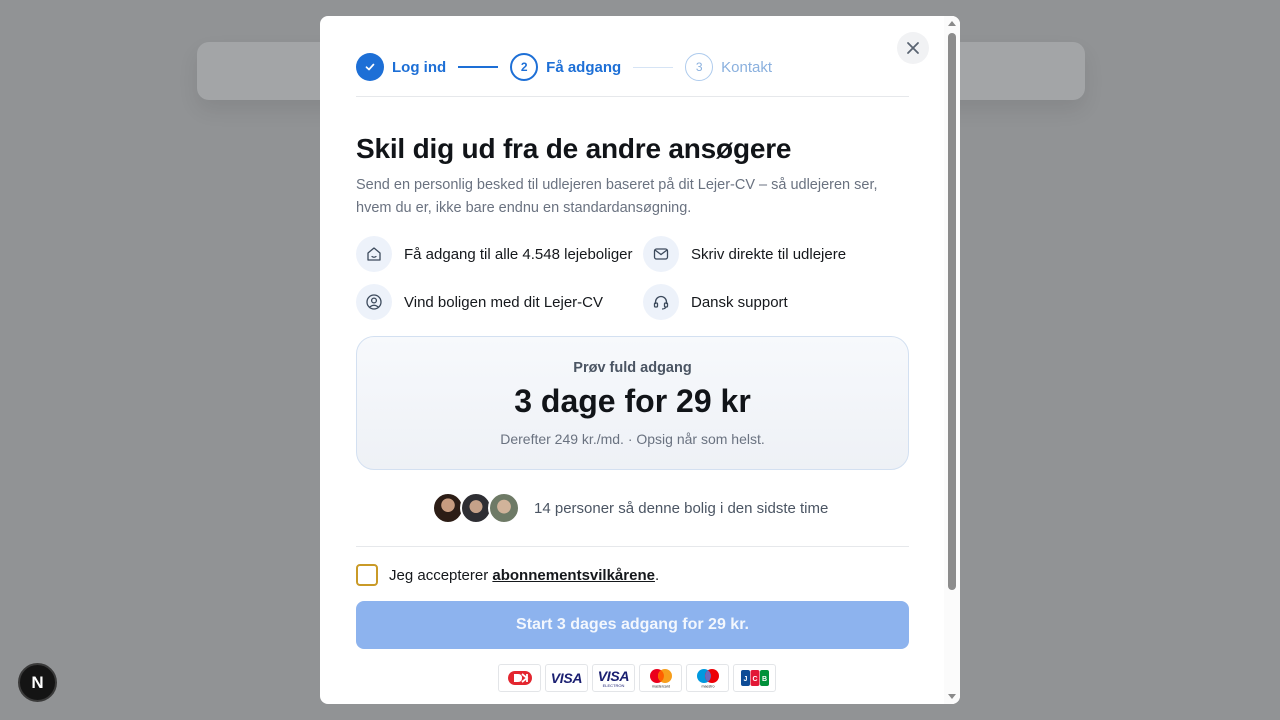 This screenshot has height=720, width=1280. Describe the element at coordinates (660, 678) in the screenshot. I see `mastercard-icon: mastercard` at that location.